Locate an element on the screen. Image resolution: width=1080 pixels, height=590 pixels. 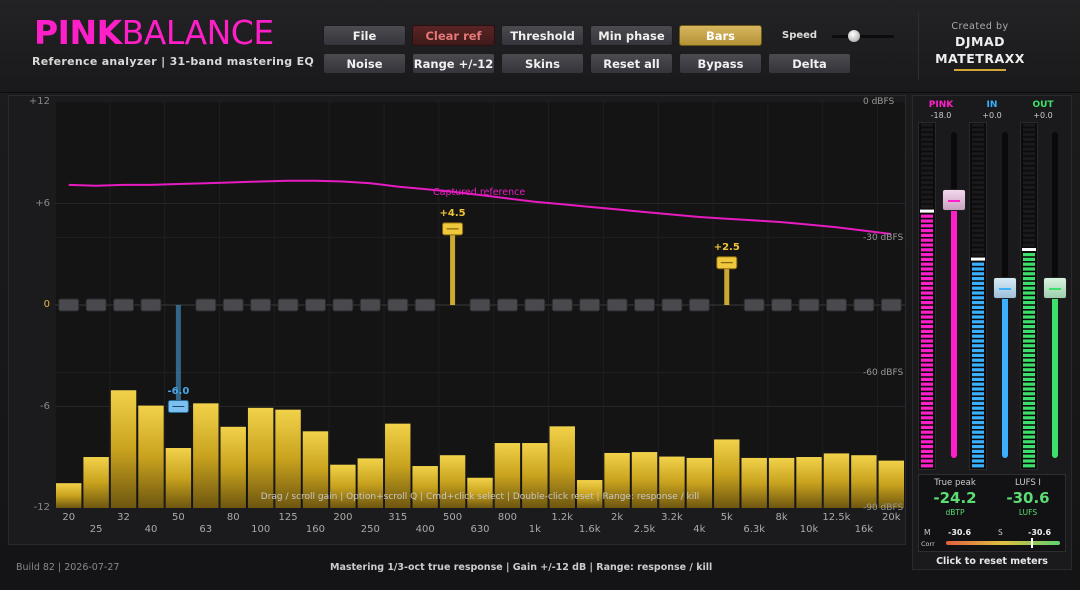
bars-button: Bars is located at coordinates (720, 35).